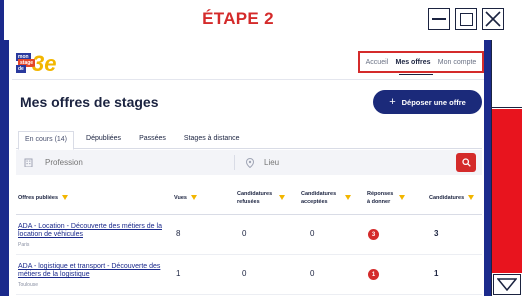  I want to click on location-input, so click(334, 162).